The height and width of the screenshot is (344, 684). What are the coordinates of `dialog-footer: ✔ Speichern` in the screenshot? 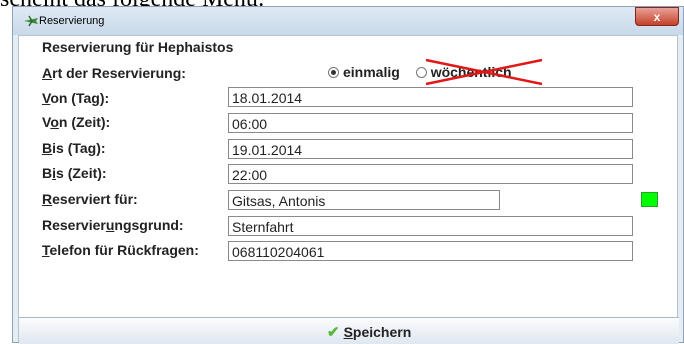 It's located at (349, 330).